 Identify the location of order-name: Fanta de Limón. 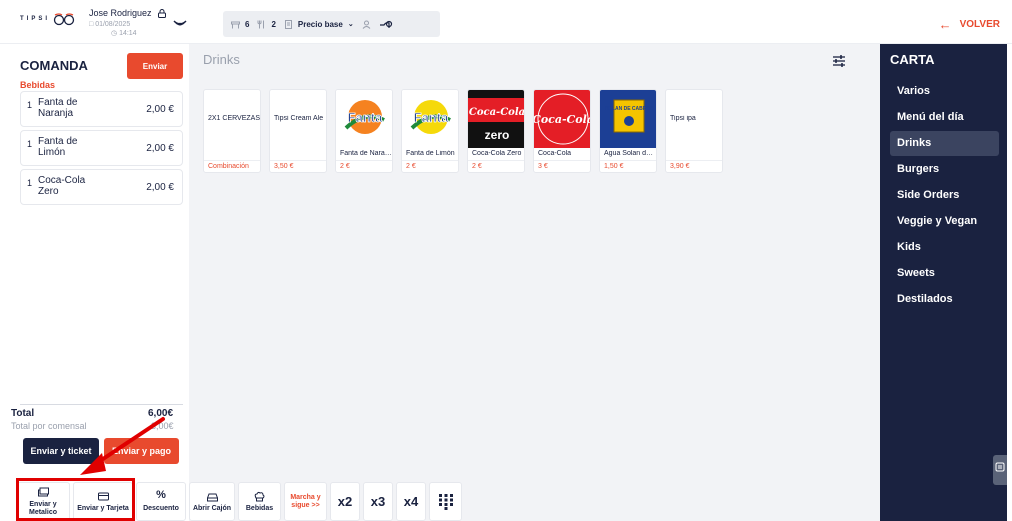
(58, 147).